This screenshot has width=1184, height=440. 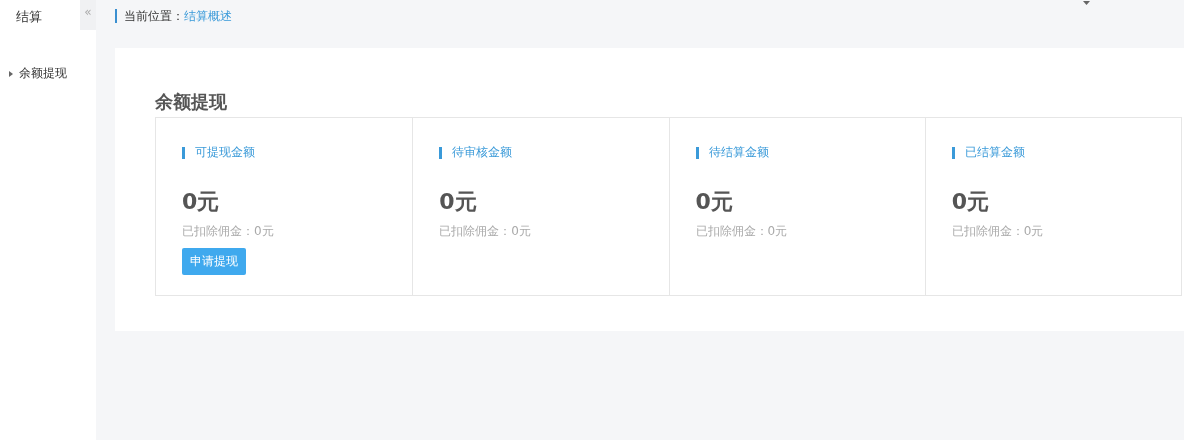 What do you see at coordinates (994, 152) in the screenshot?
I see `card-title: 已结算金额` at bounding box center [994, 152].